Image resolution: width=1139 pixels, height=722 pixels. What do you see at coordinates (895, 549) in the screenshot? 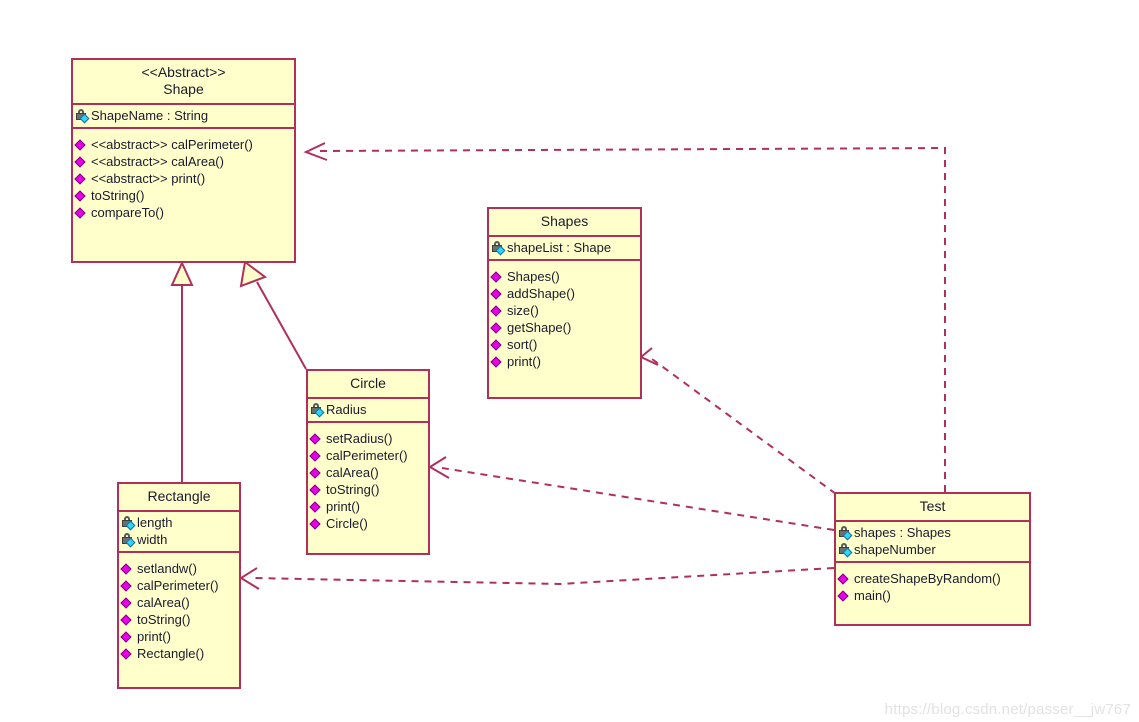
I see `attribute-label: shapeNumber` at bounding box center [895, 549].